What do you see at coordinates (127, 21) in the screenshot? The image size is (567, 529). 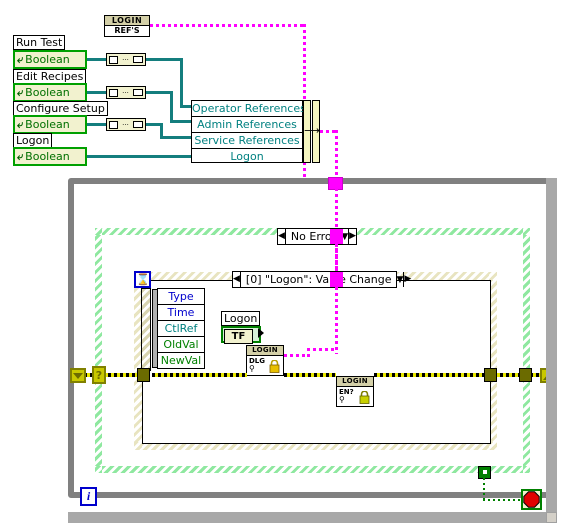 I see `login-refs-top-label: LOGIN` at bounding box center [127, 21].